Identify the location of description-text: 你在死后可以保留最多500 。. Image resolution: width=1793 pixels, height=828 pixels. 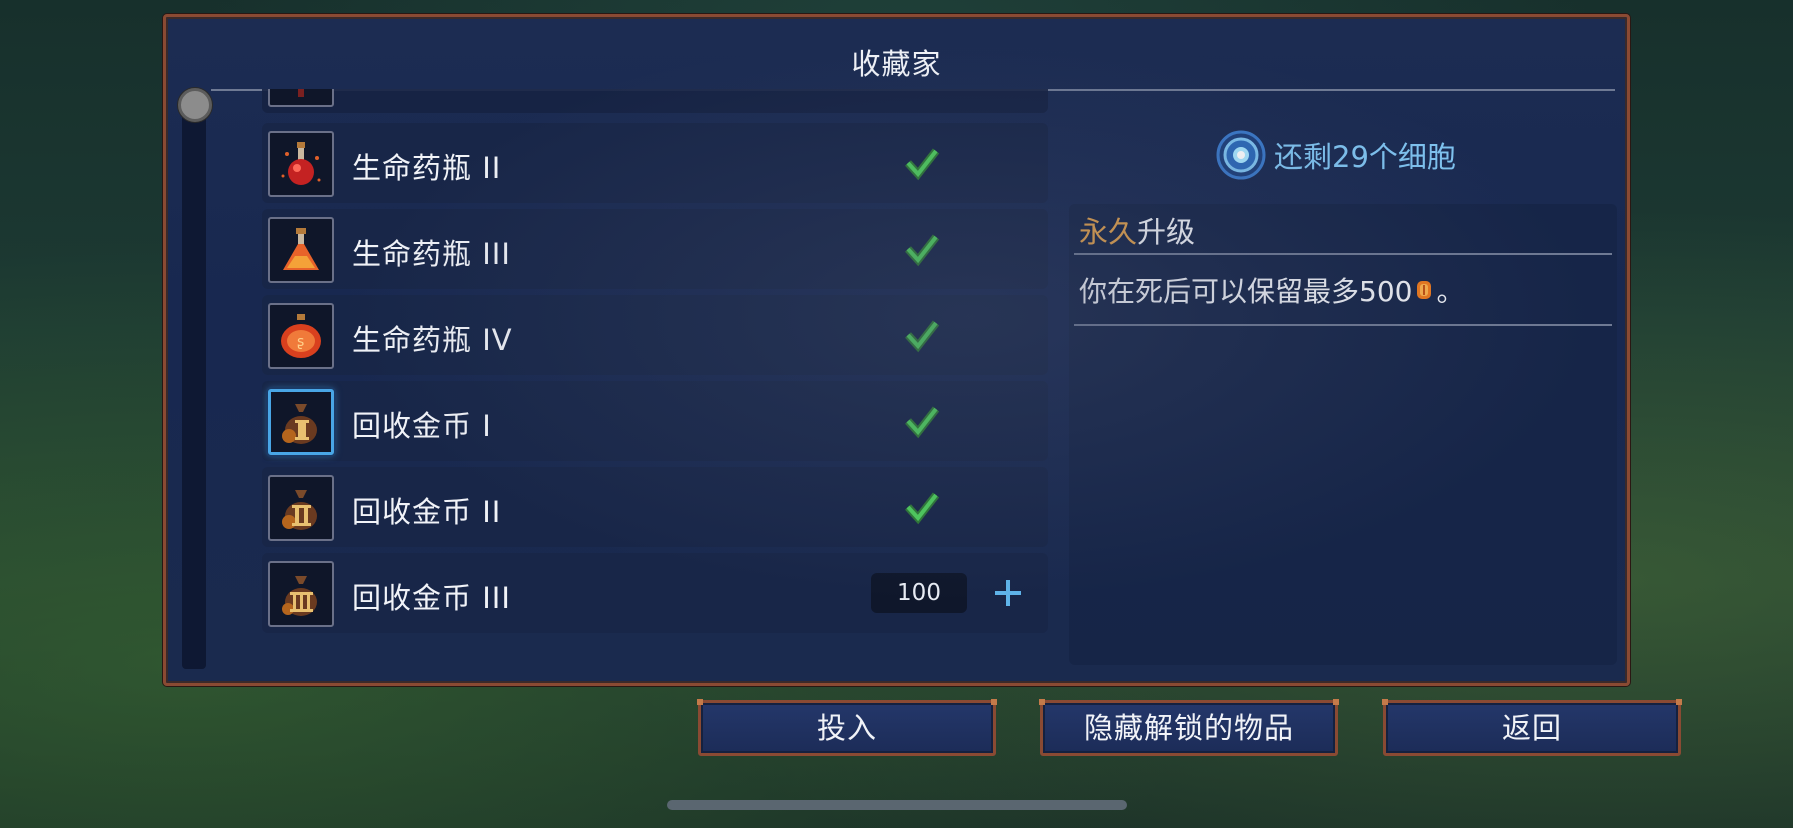
(1271, 290).